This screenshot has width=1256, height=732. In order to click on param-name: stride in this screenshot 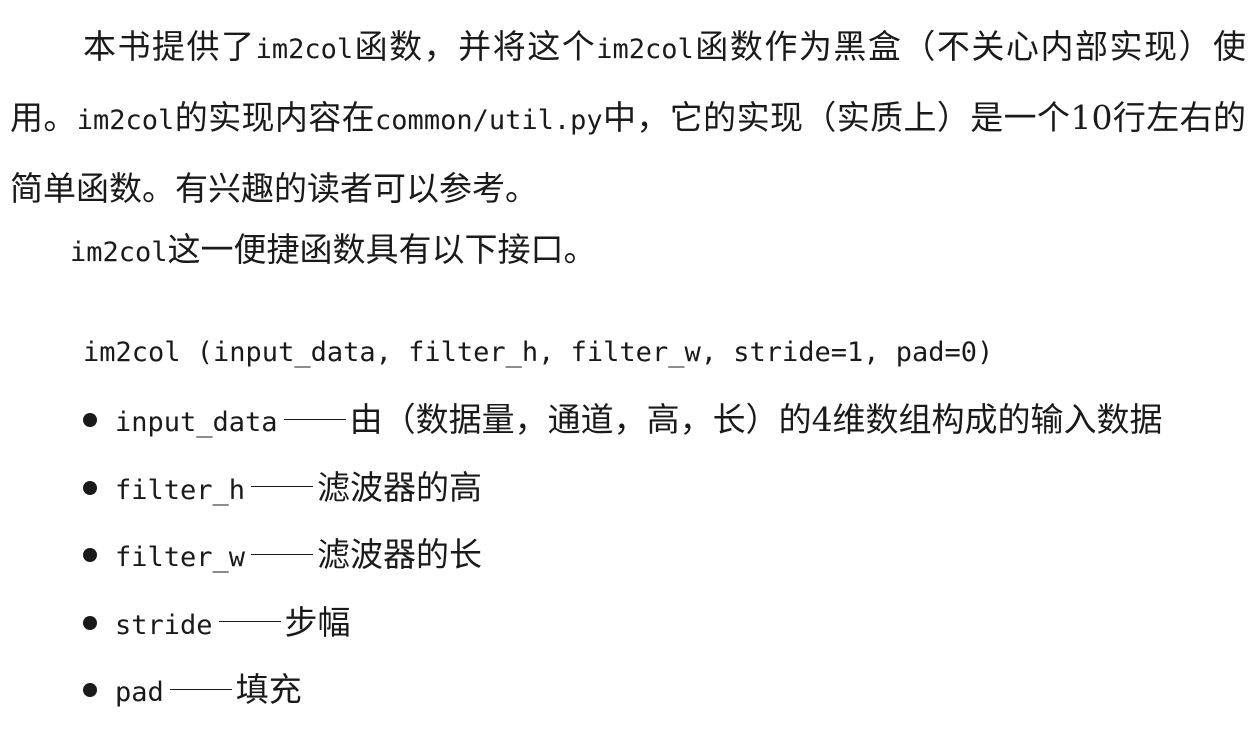, I will do `click(164, 625)`.